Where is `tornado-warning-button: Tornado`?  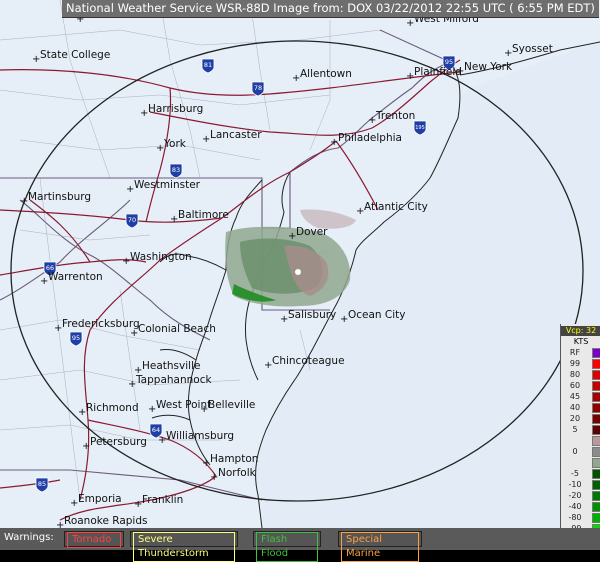 tornado-warning-button: Tornado is located at coordinates (94, 539).